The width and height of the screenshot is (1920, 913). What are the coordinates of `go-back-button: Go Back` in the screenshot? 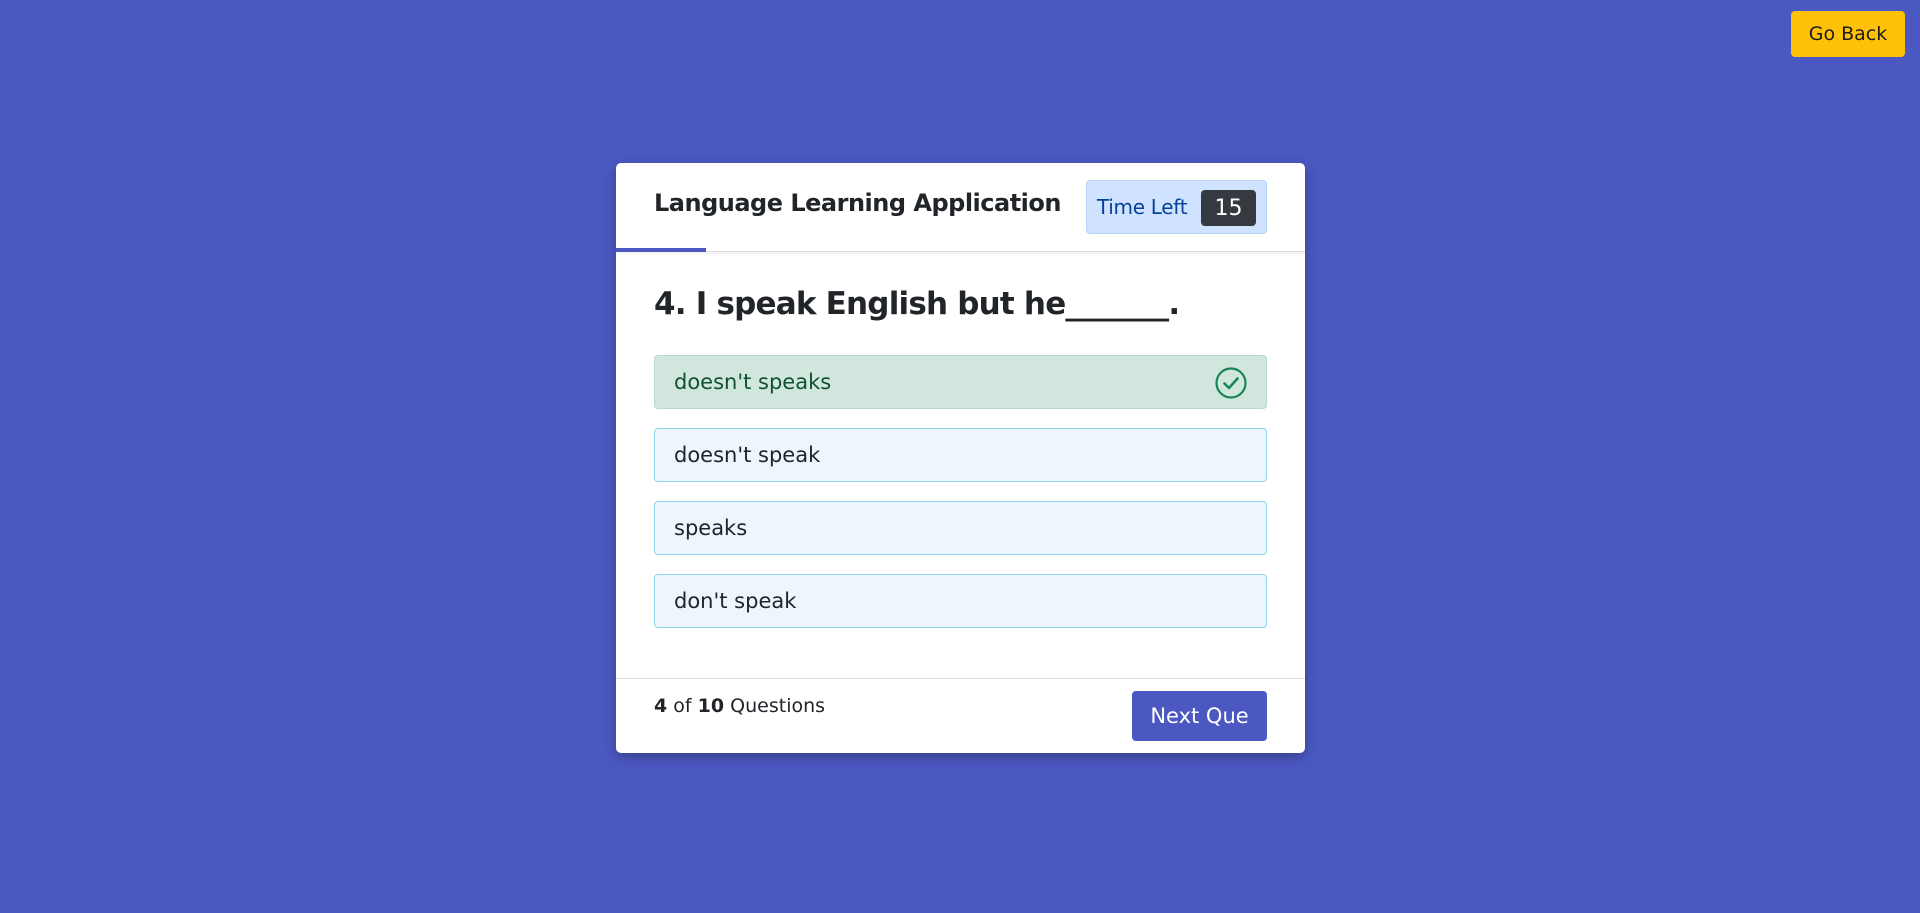 It's located at (1848, 34).